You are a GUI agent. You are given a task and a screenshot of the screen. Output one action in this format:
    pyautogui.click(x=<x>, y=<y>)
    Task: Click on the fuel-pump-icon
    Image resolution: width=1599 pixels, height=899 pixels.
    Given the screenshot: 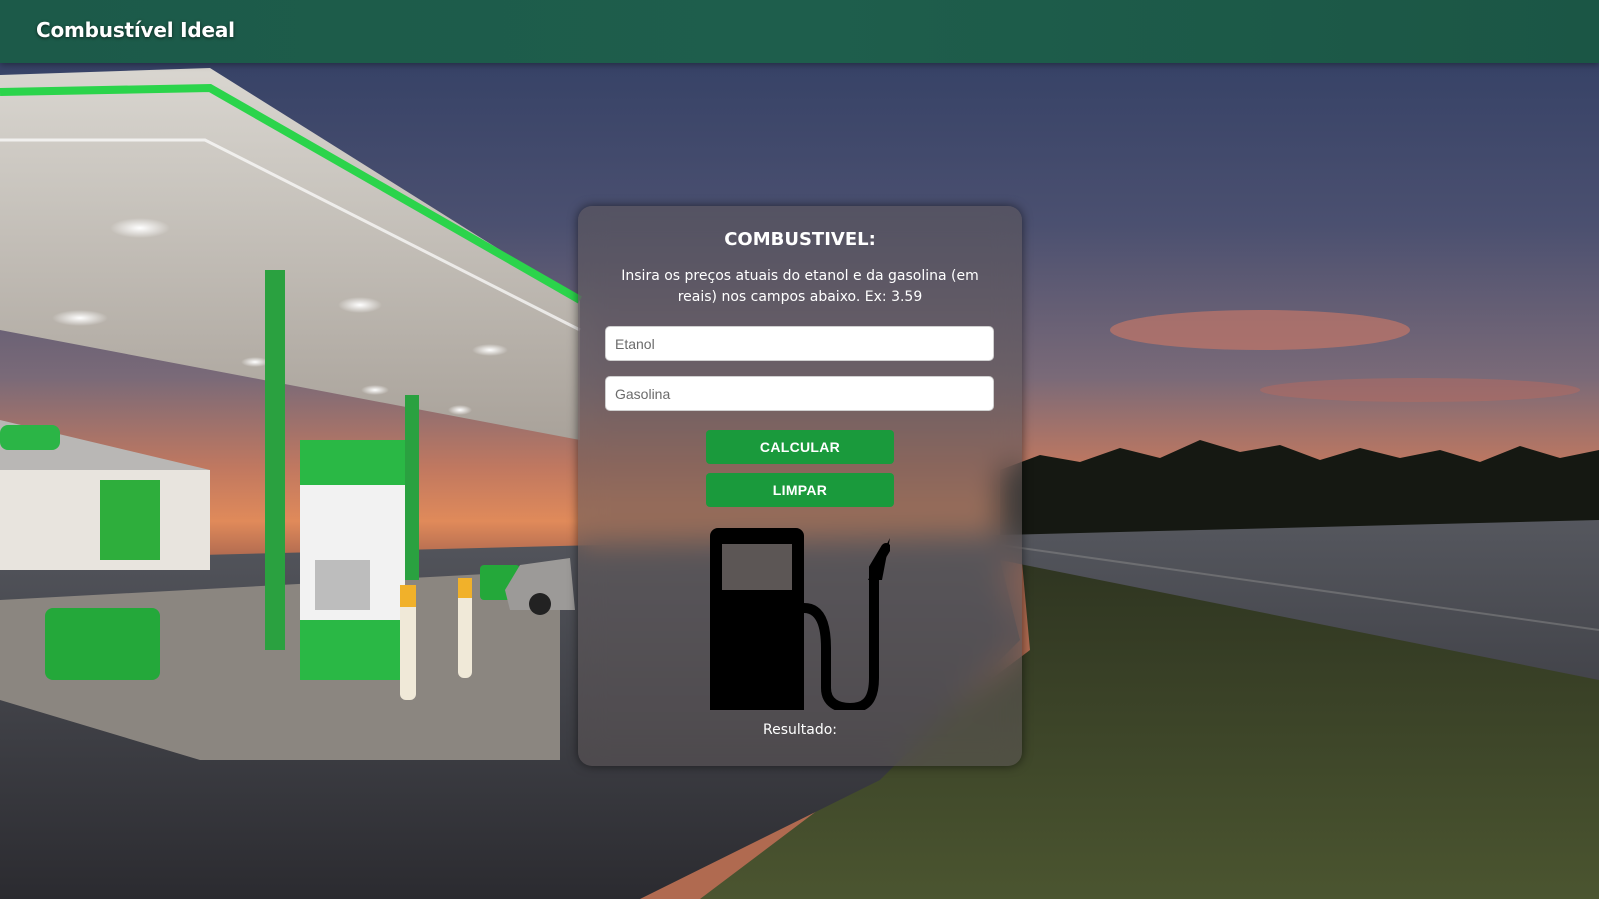 What is the action you would take?
    pyautogui.click(x=800, y=619)
    